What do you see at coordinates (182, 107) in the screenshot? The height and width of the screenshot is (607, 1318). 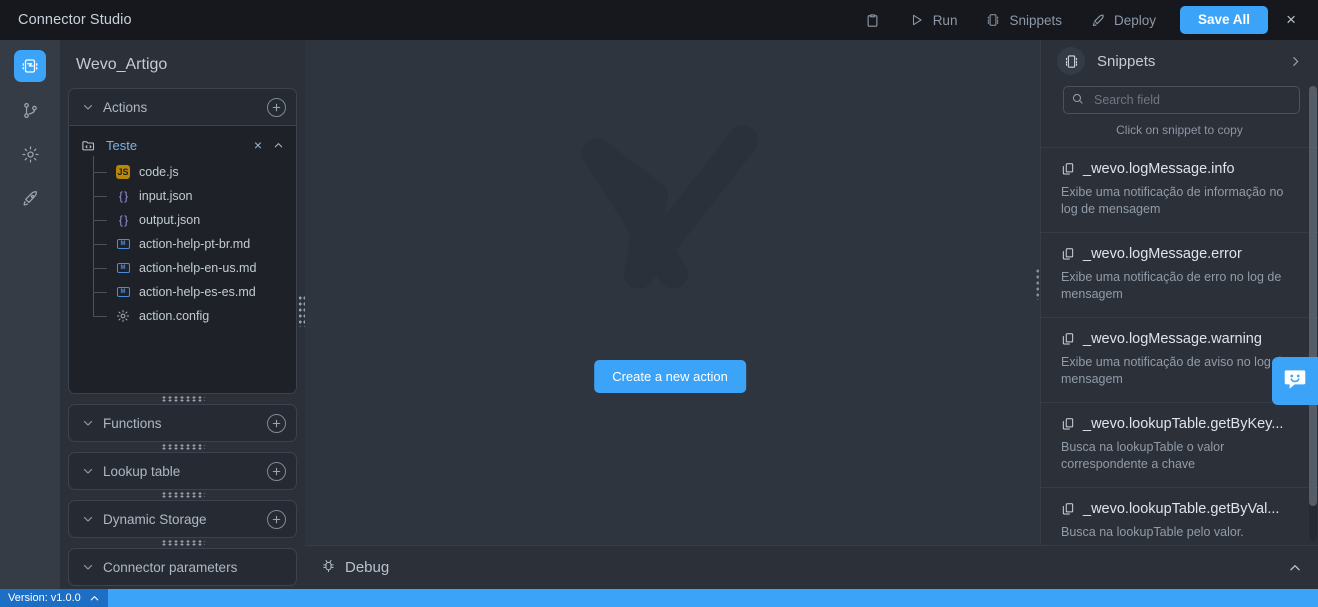 I see `section-actions-header: Actions` at bounding box center [182, 107].